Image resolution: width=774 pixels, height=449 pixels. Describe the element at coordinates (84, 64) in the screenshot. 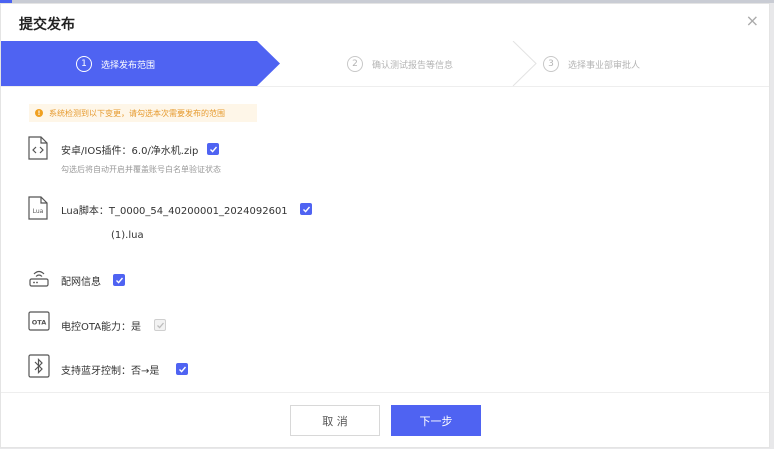

I see `step-1-number: 1` at that location.